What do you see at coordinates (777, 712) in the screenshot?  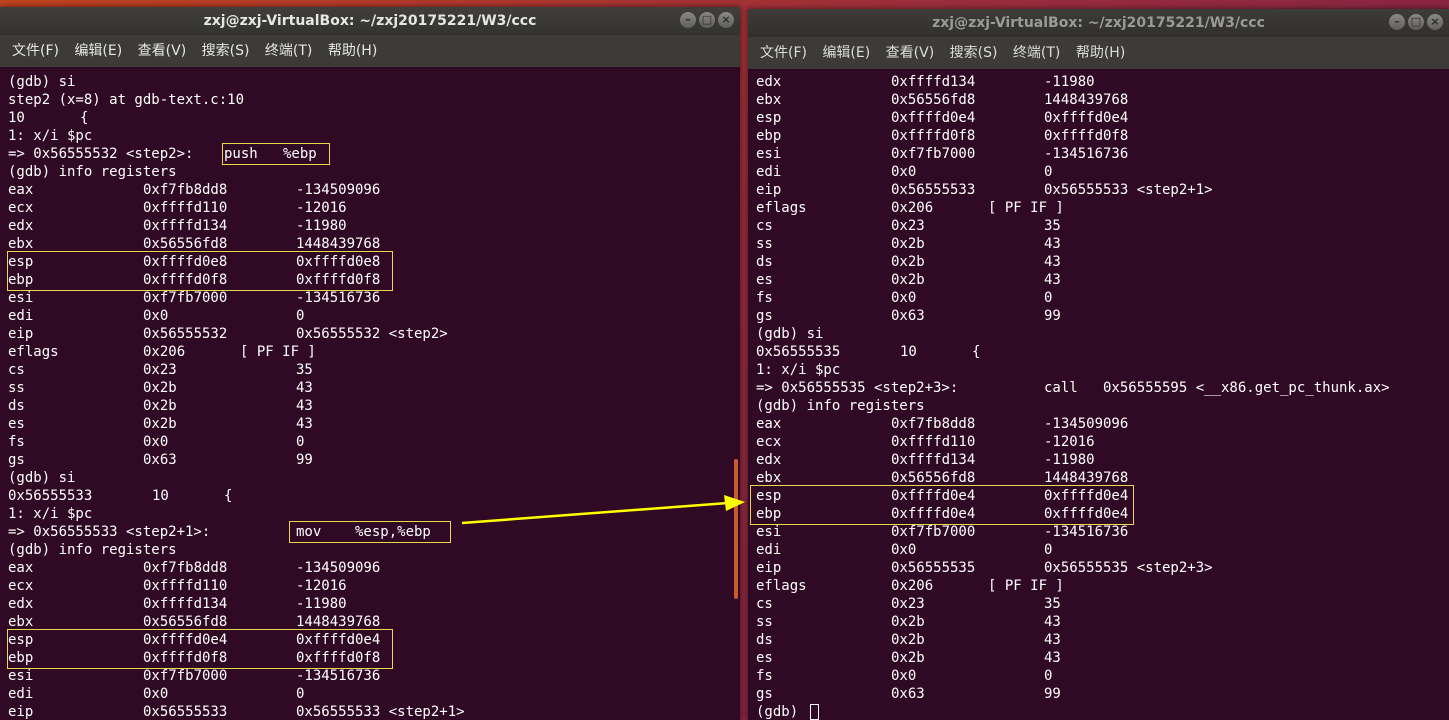 I see `line-text: (gdb)` at bounding box center [777, 712].